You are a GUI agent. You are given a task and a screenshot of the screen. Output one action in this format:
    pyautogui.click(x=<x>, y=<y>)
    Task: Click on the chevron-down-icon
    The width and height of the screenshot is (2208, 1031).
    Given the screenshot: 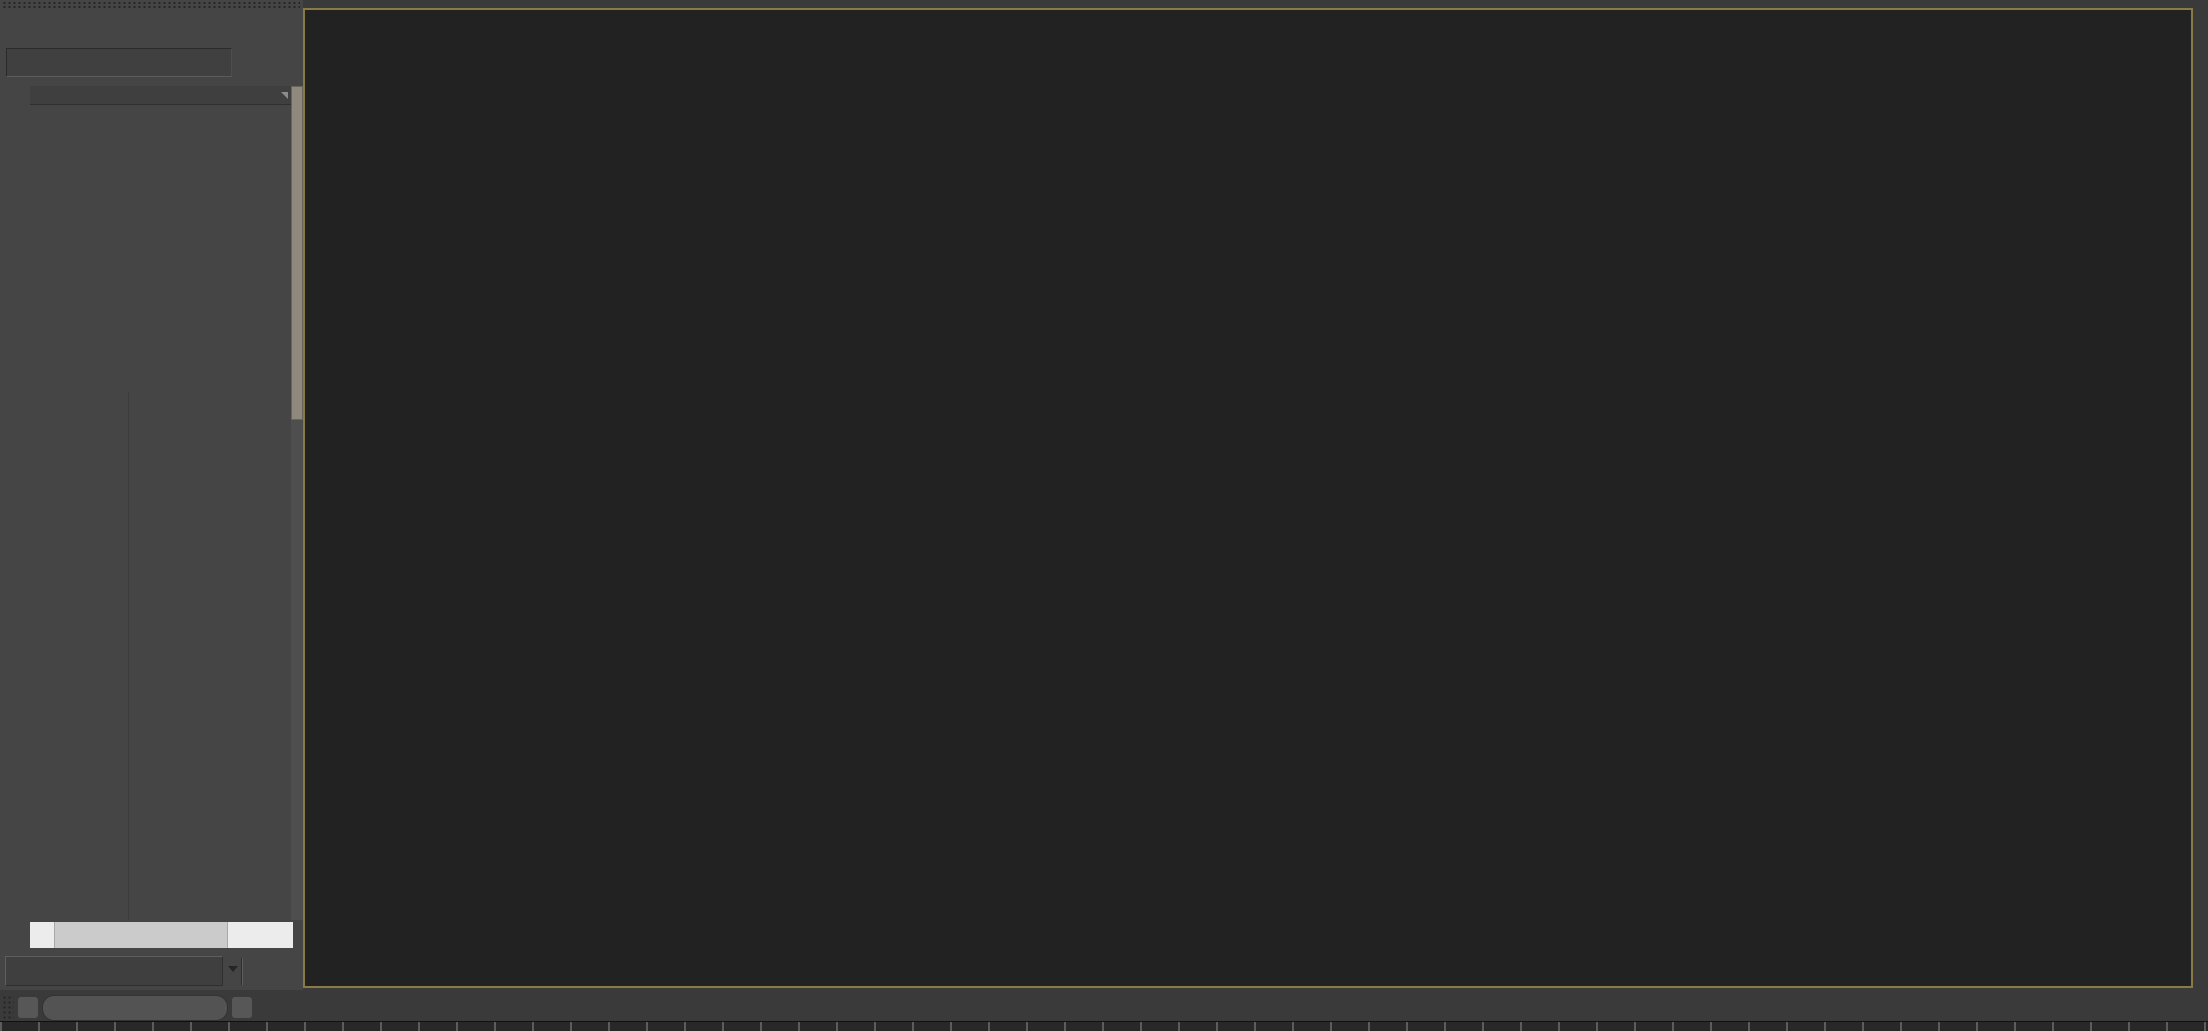 What is the action you would take?
    pyautogui.click(x=233, y=969)
    